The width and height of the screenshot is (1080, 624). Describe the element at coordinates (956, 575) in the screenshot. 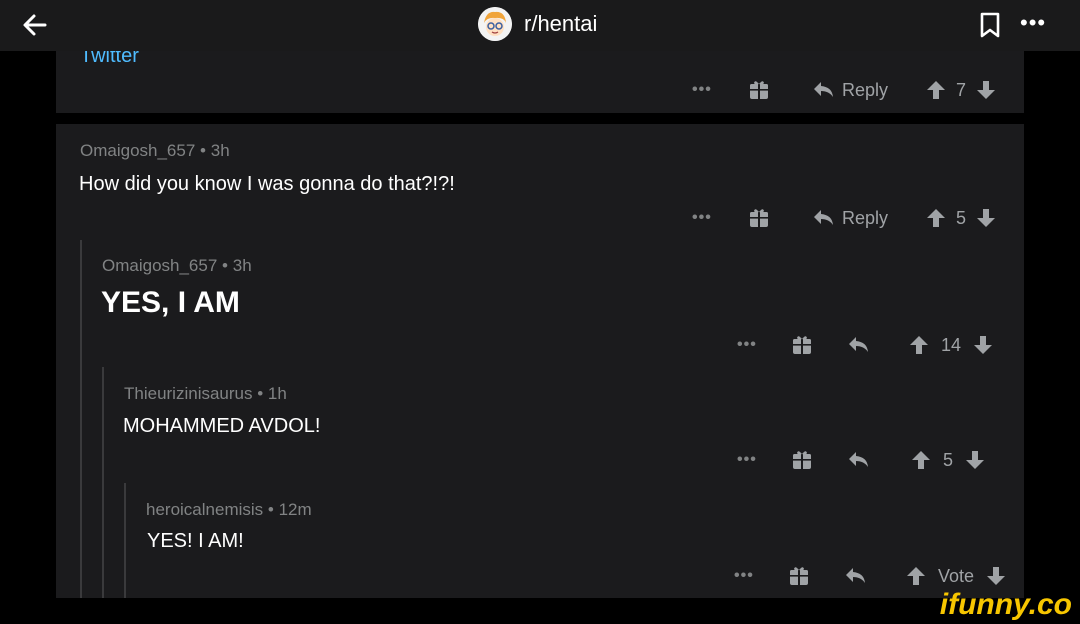

I see `vote-label: Vote` at that location.